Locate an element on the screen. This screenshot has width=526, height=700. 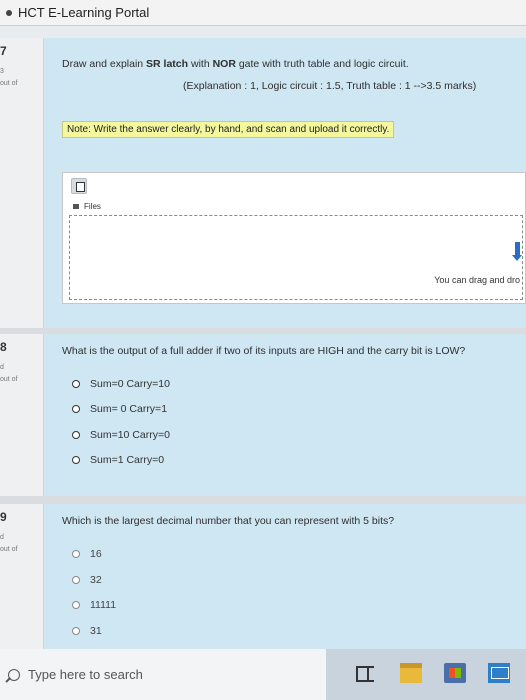
windows-taskbar: Type here to search is located at coordinates (263, 674).